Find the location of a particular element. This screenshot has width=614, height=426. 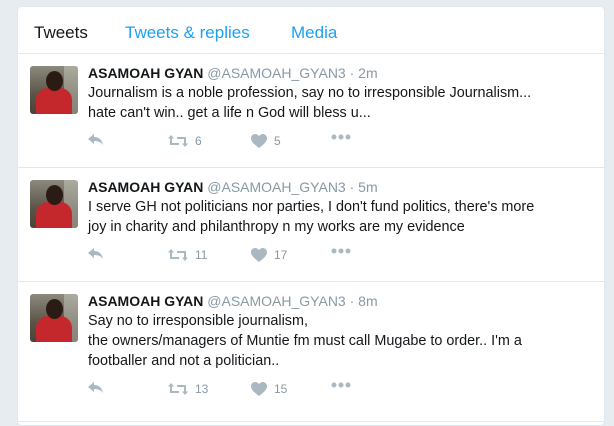

tweet-timestamp: 8m is located at coordinates (367, 301).